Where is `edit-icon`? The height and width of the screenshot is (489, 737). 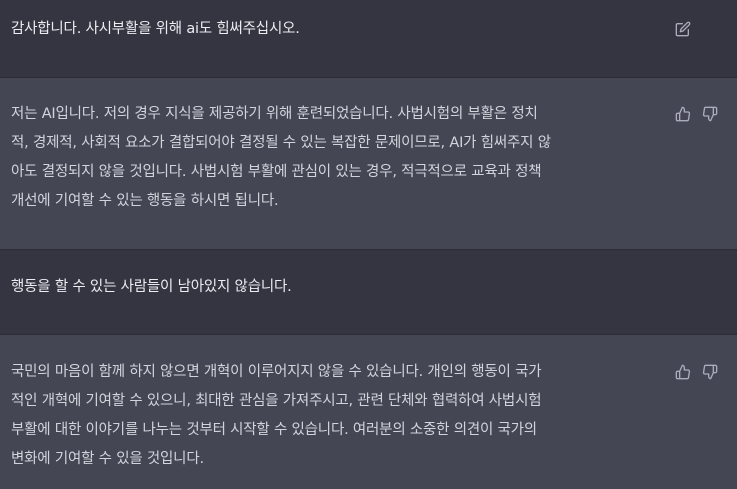 edit-icon is located at coordinates (684, 30).